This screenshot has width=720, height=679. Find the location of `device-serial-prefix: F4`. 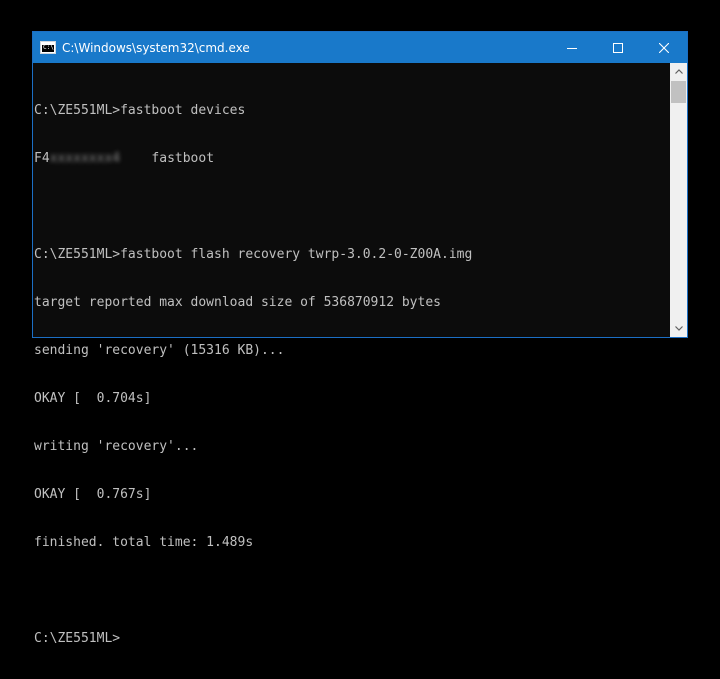

device-serial-prefix: F4 is located at coordinates (42, 158).